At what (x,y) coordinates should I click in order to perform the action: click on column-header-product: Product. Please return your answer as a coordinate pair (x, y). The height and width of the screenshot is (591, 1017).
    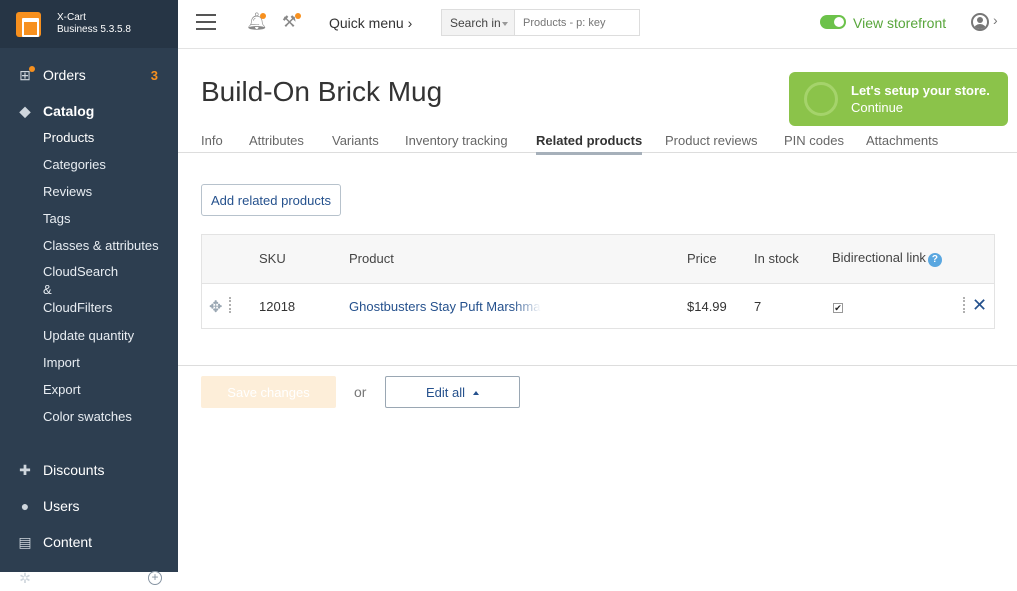
    Looking at the image, I should click on (371, 258).